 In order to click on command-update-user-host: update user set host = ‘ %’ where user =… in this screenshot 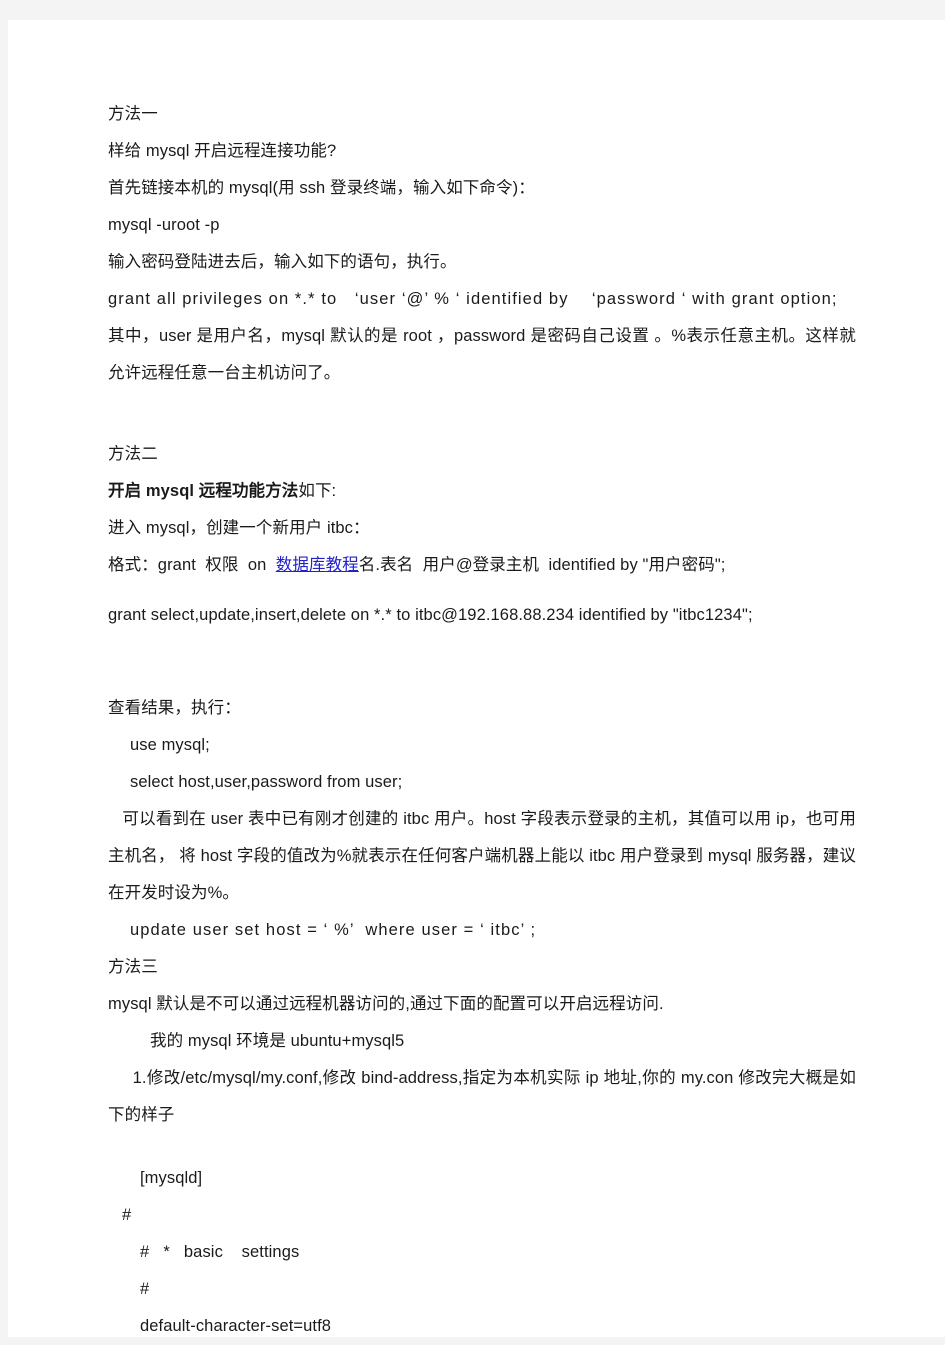, I will do `click(333, 930)`.